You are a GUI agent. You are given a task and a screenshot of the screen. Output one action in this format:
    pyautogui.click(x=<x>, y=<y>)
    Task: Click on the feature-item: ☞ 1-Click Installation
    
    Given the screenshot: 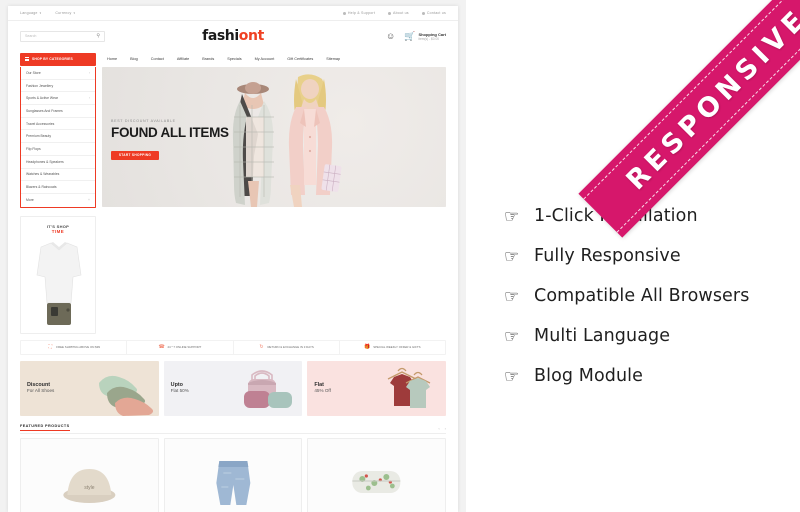 What is the action you would take?
    pyautogui.click(x=652, y=216)
    